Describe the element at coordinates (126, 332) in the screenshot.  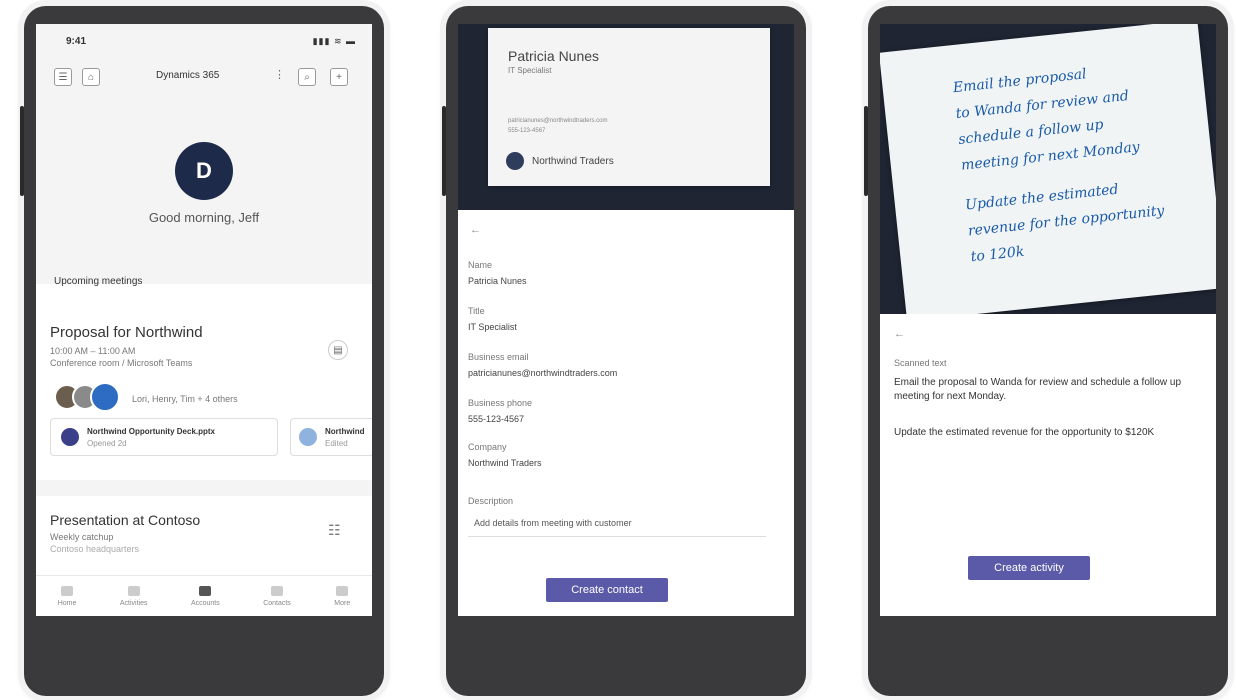
I see `meeting-title: Proposal for Northwind` at that location.